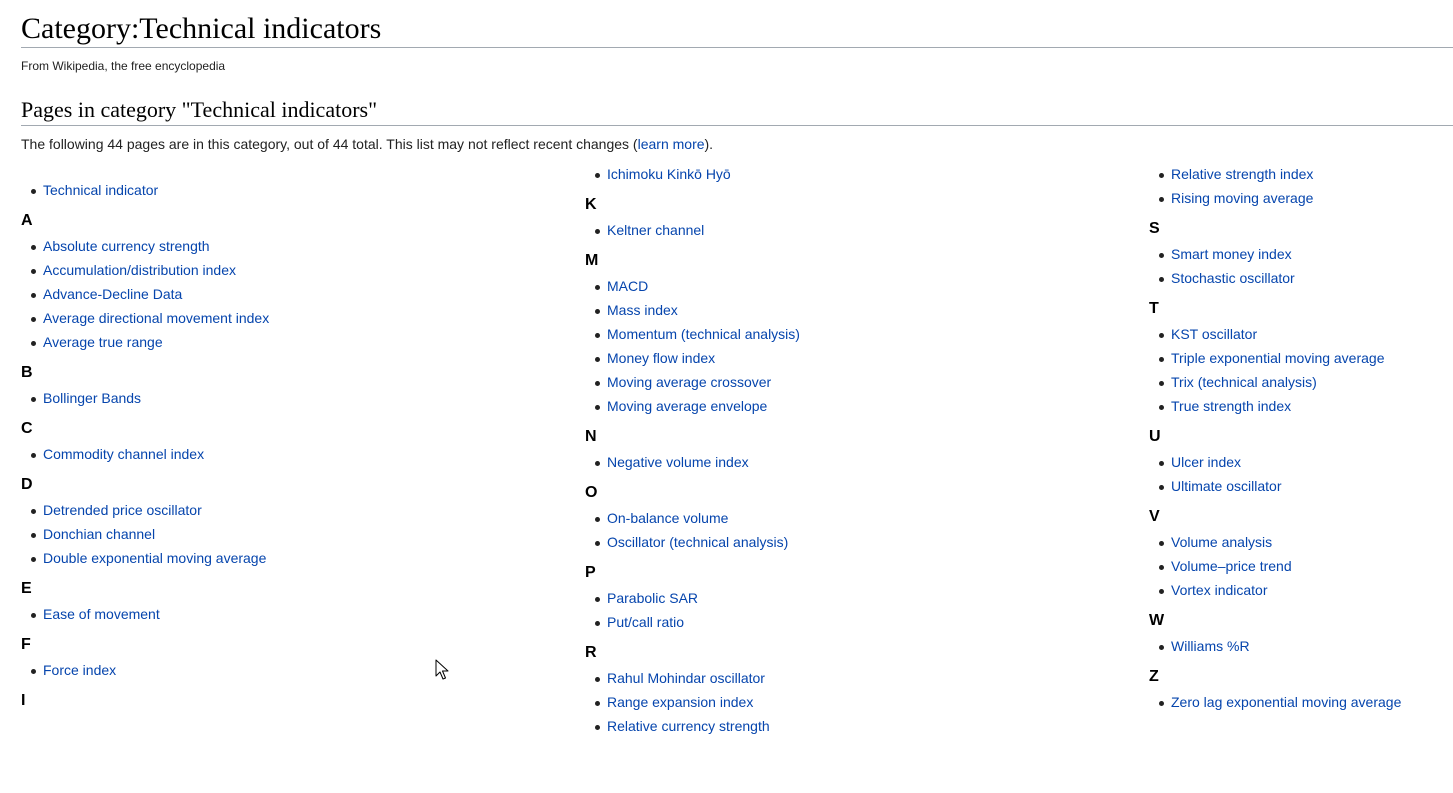  I want to click on category-page-link: Volume–price trend, so click(1231, 566).